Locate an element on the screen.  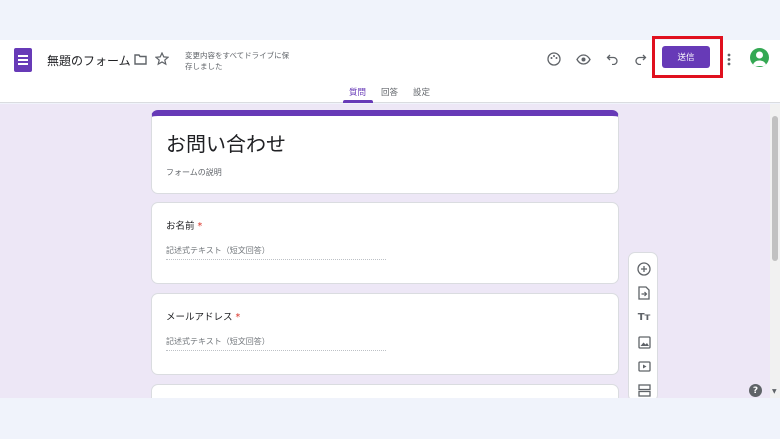
active-tab-indicator is located at coordinates (358, 101).